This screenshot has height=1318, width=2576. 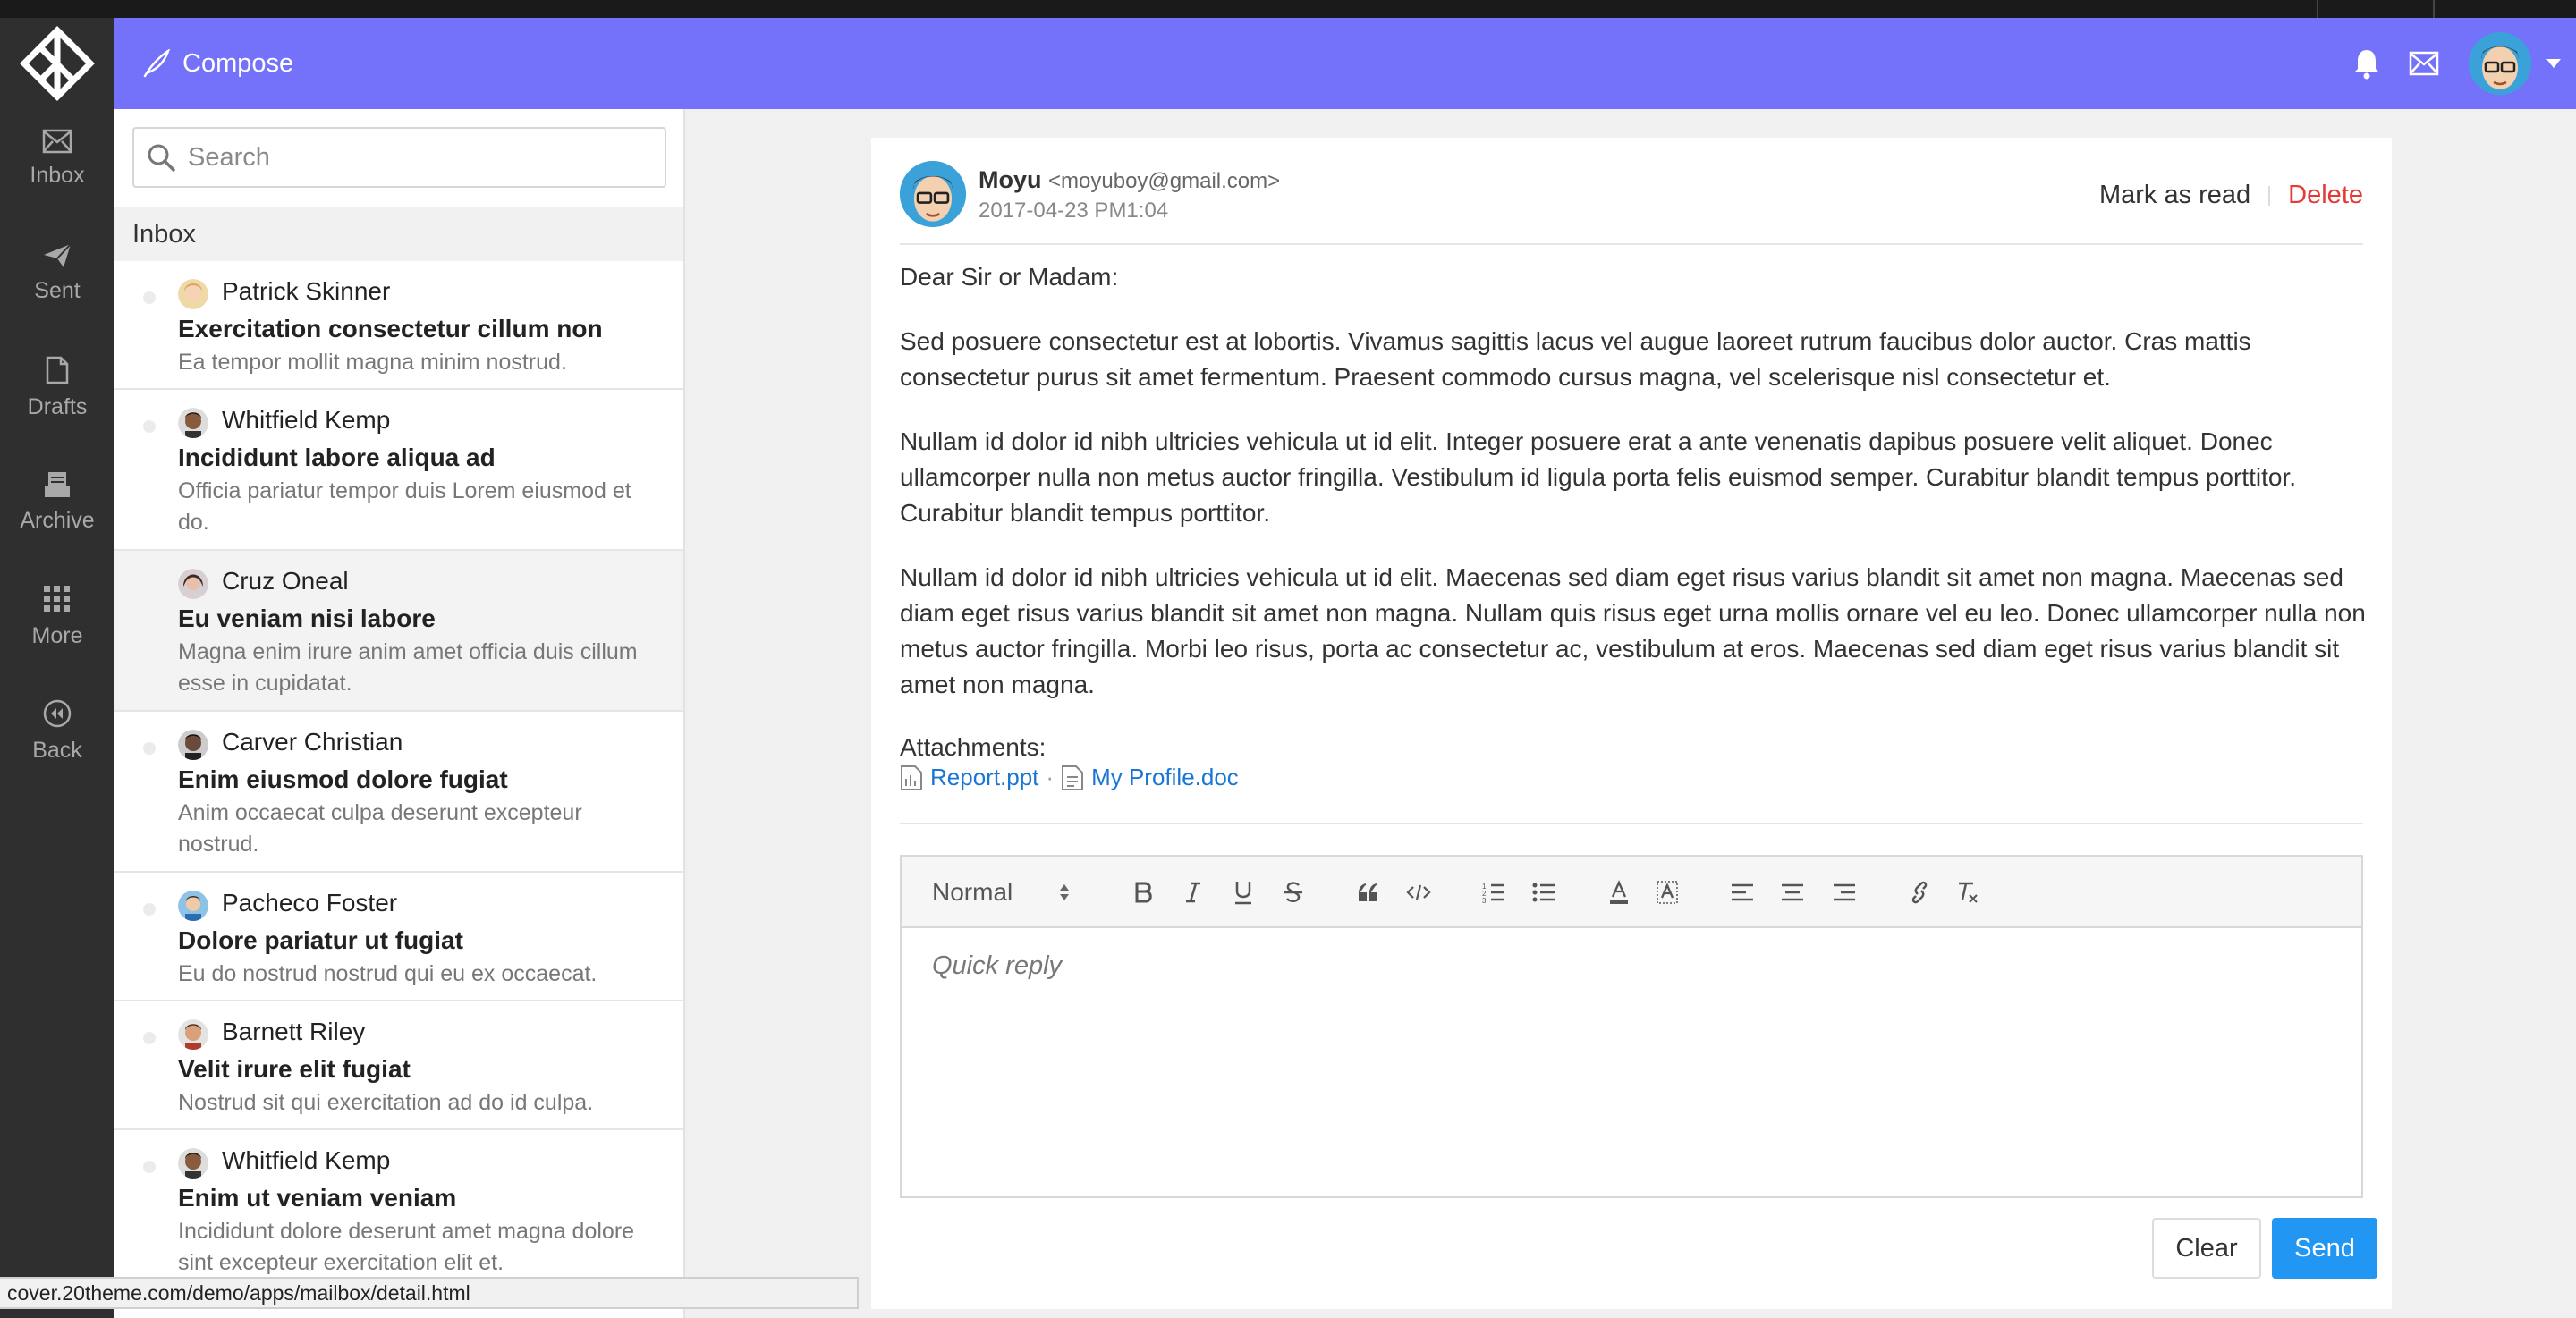 What do you see at coordinates (57, 141) in the screenshot?
I see `inbox-icon` at bounding box center [57, 141].